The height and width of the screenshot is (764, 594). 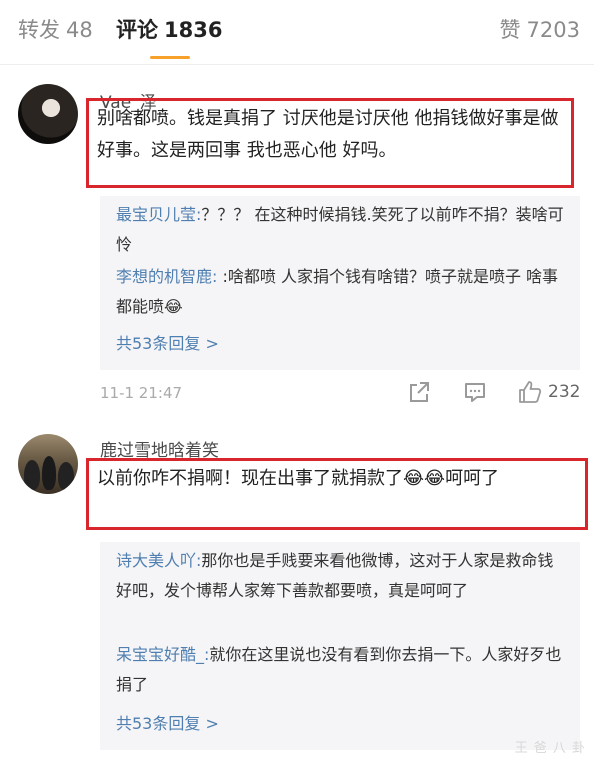 I want to click on share-icon, so click(x=419, y=392).